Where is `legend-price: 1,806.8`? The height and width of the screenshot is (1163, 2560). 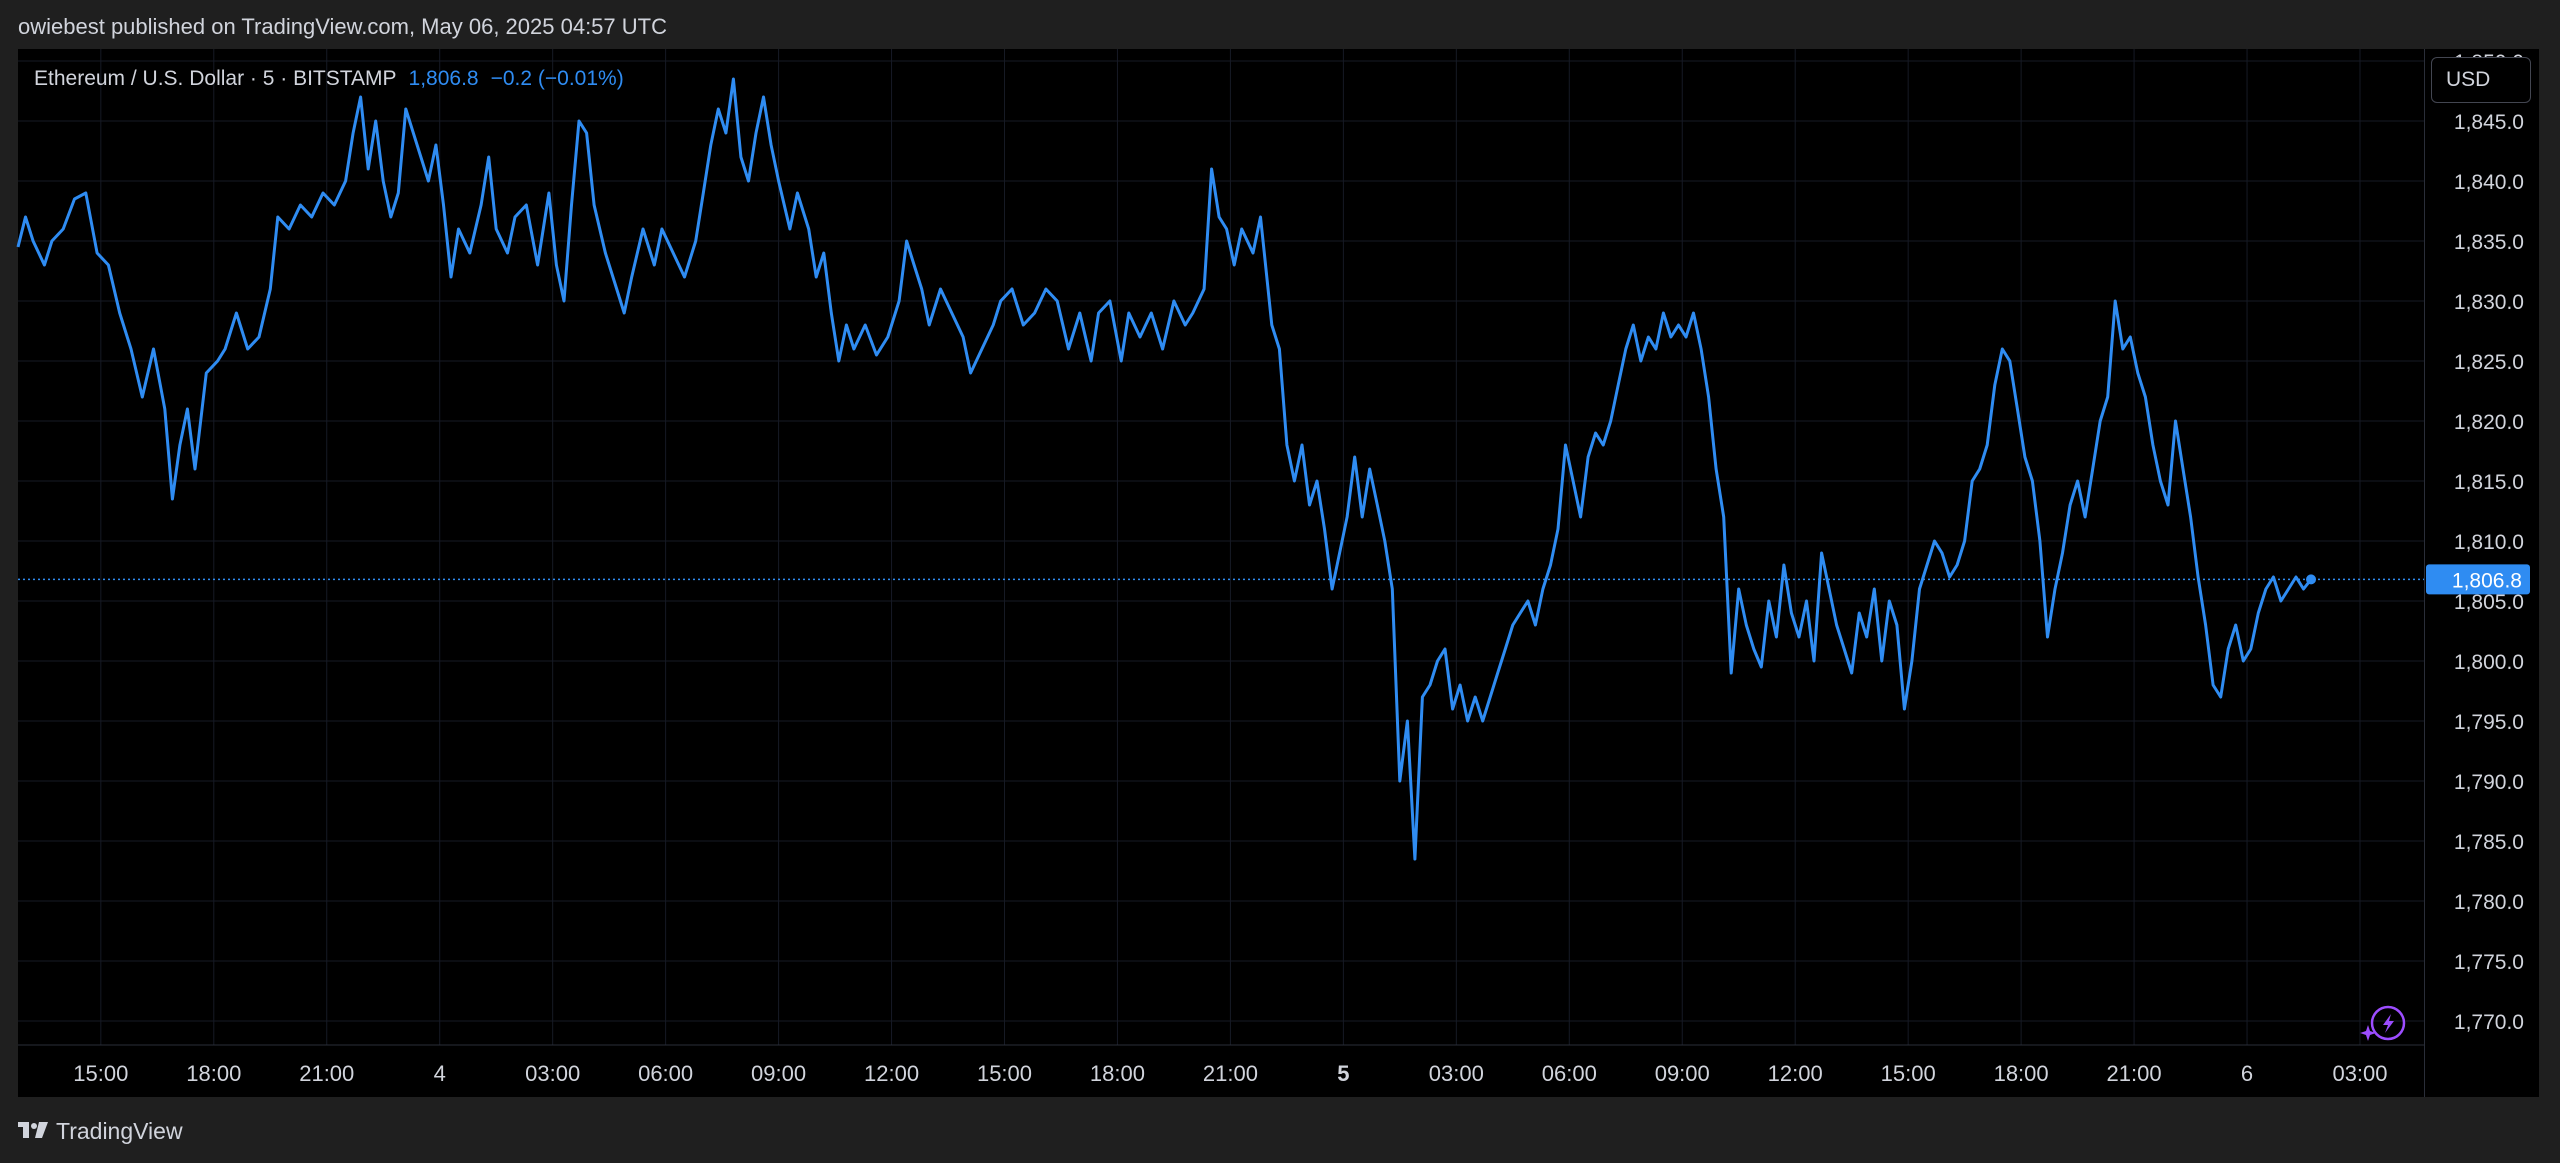 legend-price: 1,806.8 is located at coordinates (443, 78).